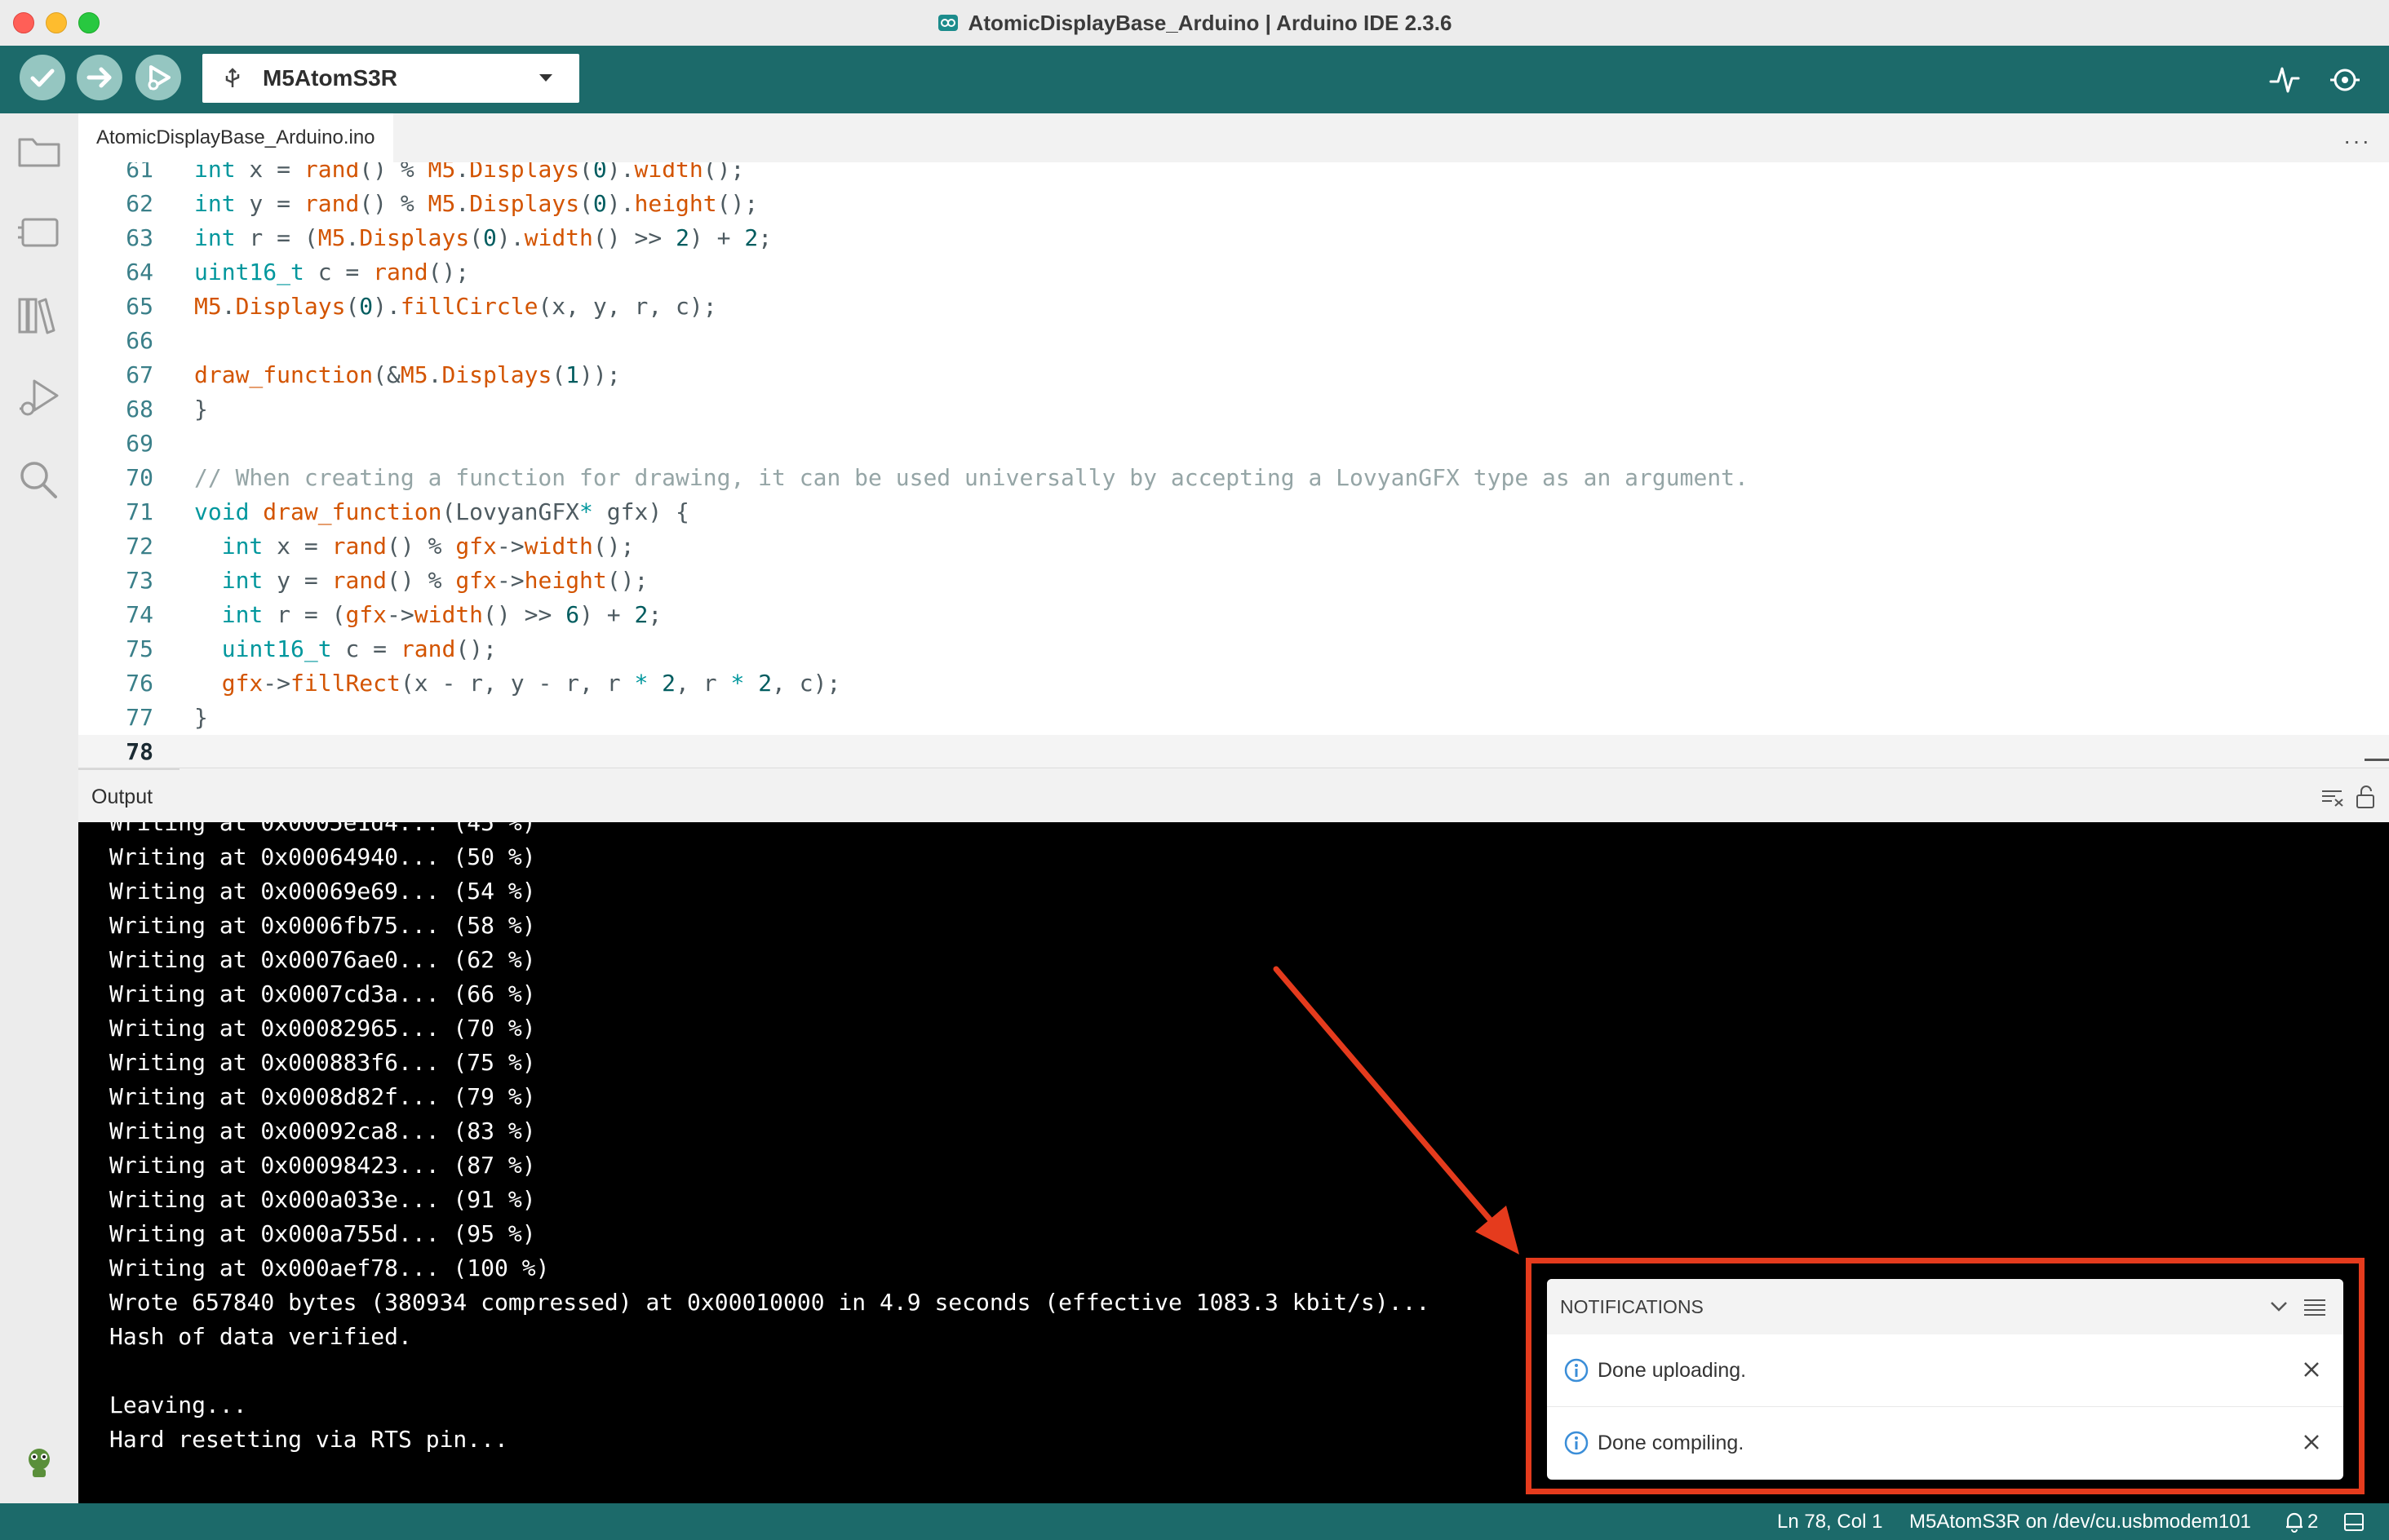  Describe the element at coordinates (2332, 798) in the screenshot. I see `clear-output-icon` at that location.